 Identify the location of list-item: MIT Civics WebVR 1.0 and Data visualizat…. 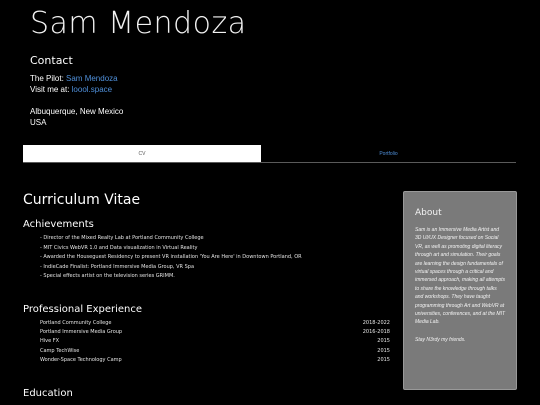
(171, 249).